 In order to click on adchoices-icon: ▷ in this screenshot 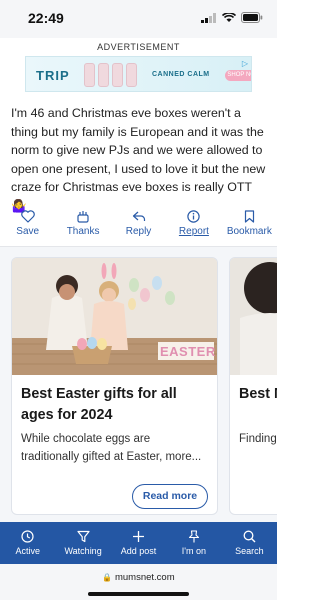, I will do `click(245, 63)`.